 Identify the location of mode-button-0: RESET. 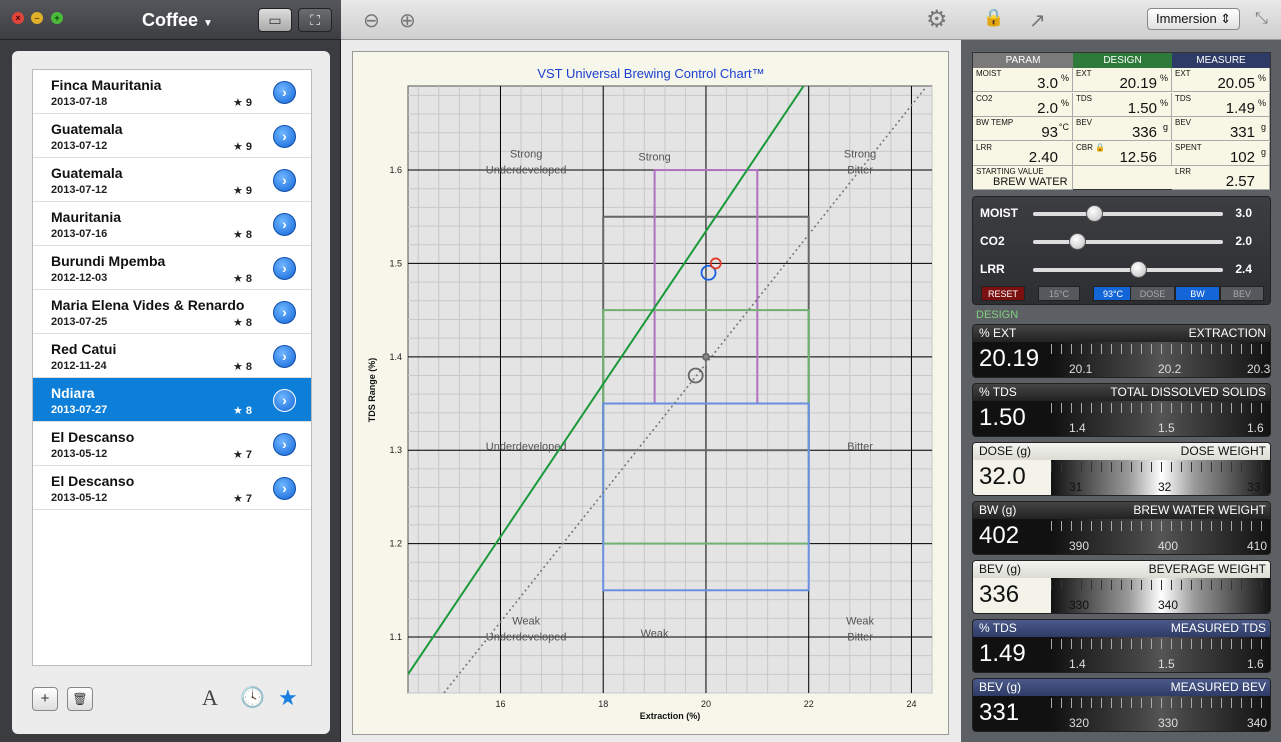
(1003, 293).